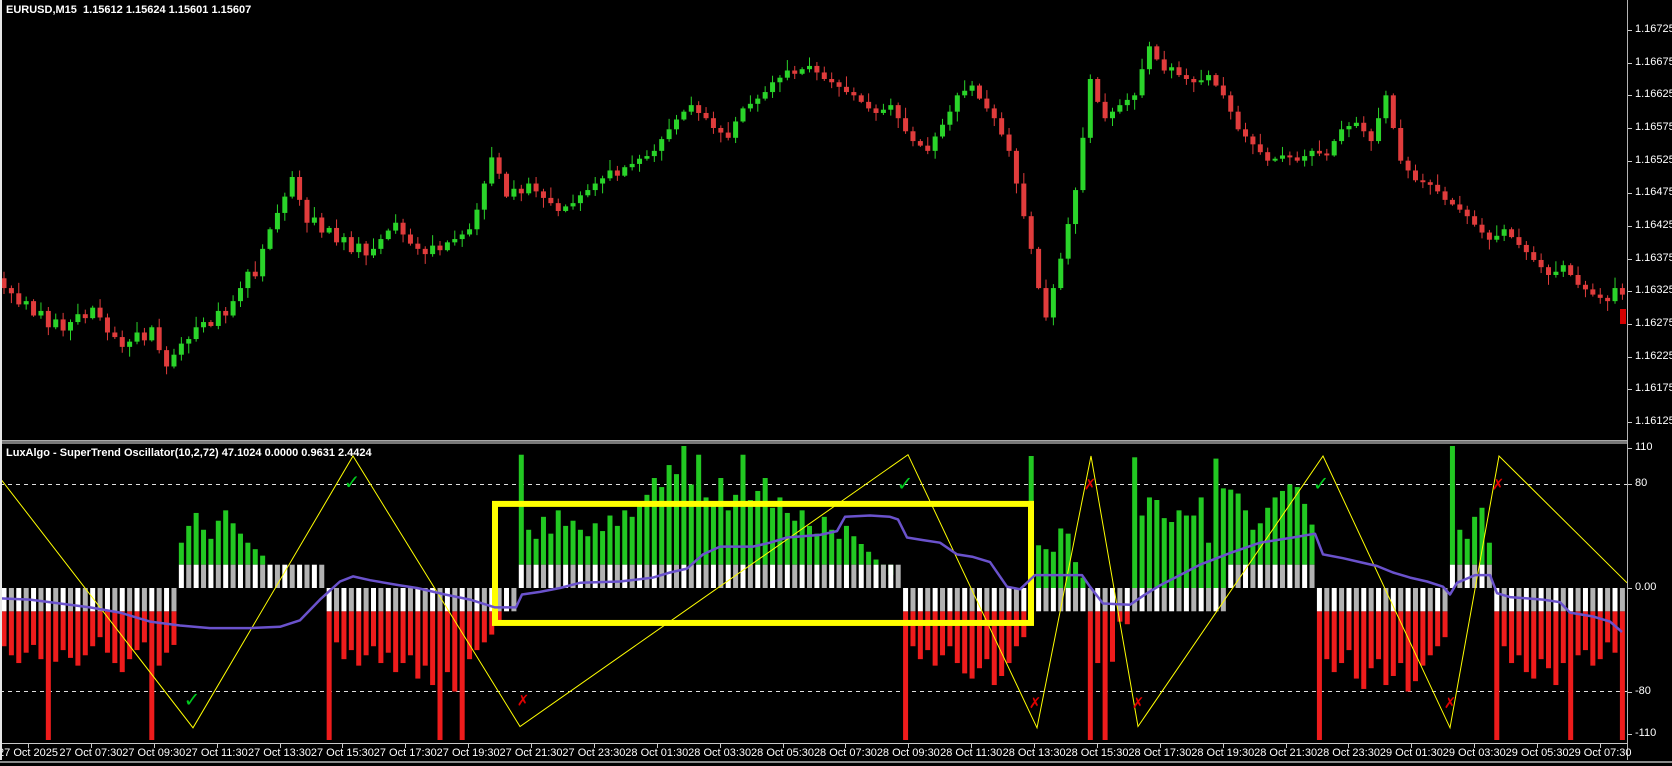 The height and width of the screenshot is (766, 1672). Describe the element at coordinates (1034, 753) in the screenshot. I see `time-axis-label: 28 Oct 13:30` at that location.